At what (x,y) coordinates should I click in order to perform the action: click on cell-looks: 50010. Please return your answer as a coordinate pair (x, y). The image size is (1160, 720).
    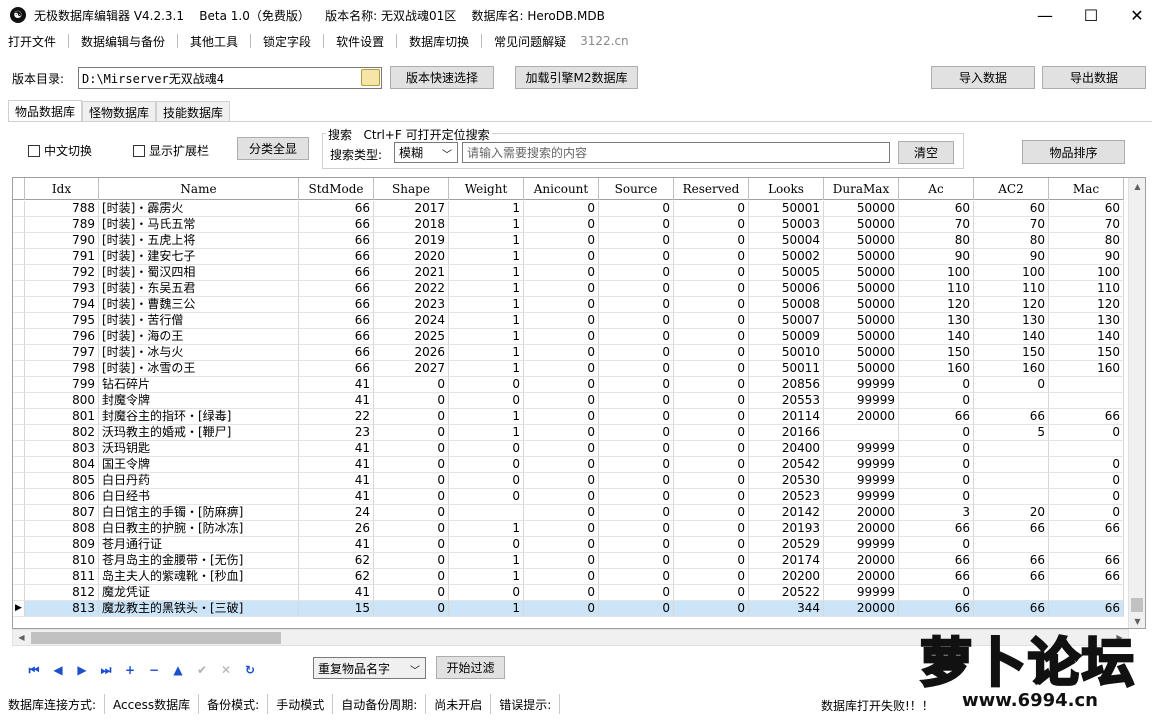
    Looking at the image, I should click on (786, 353).